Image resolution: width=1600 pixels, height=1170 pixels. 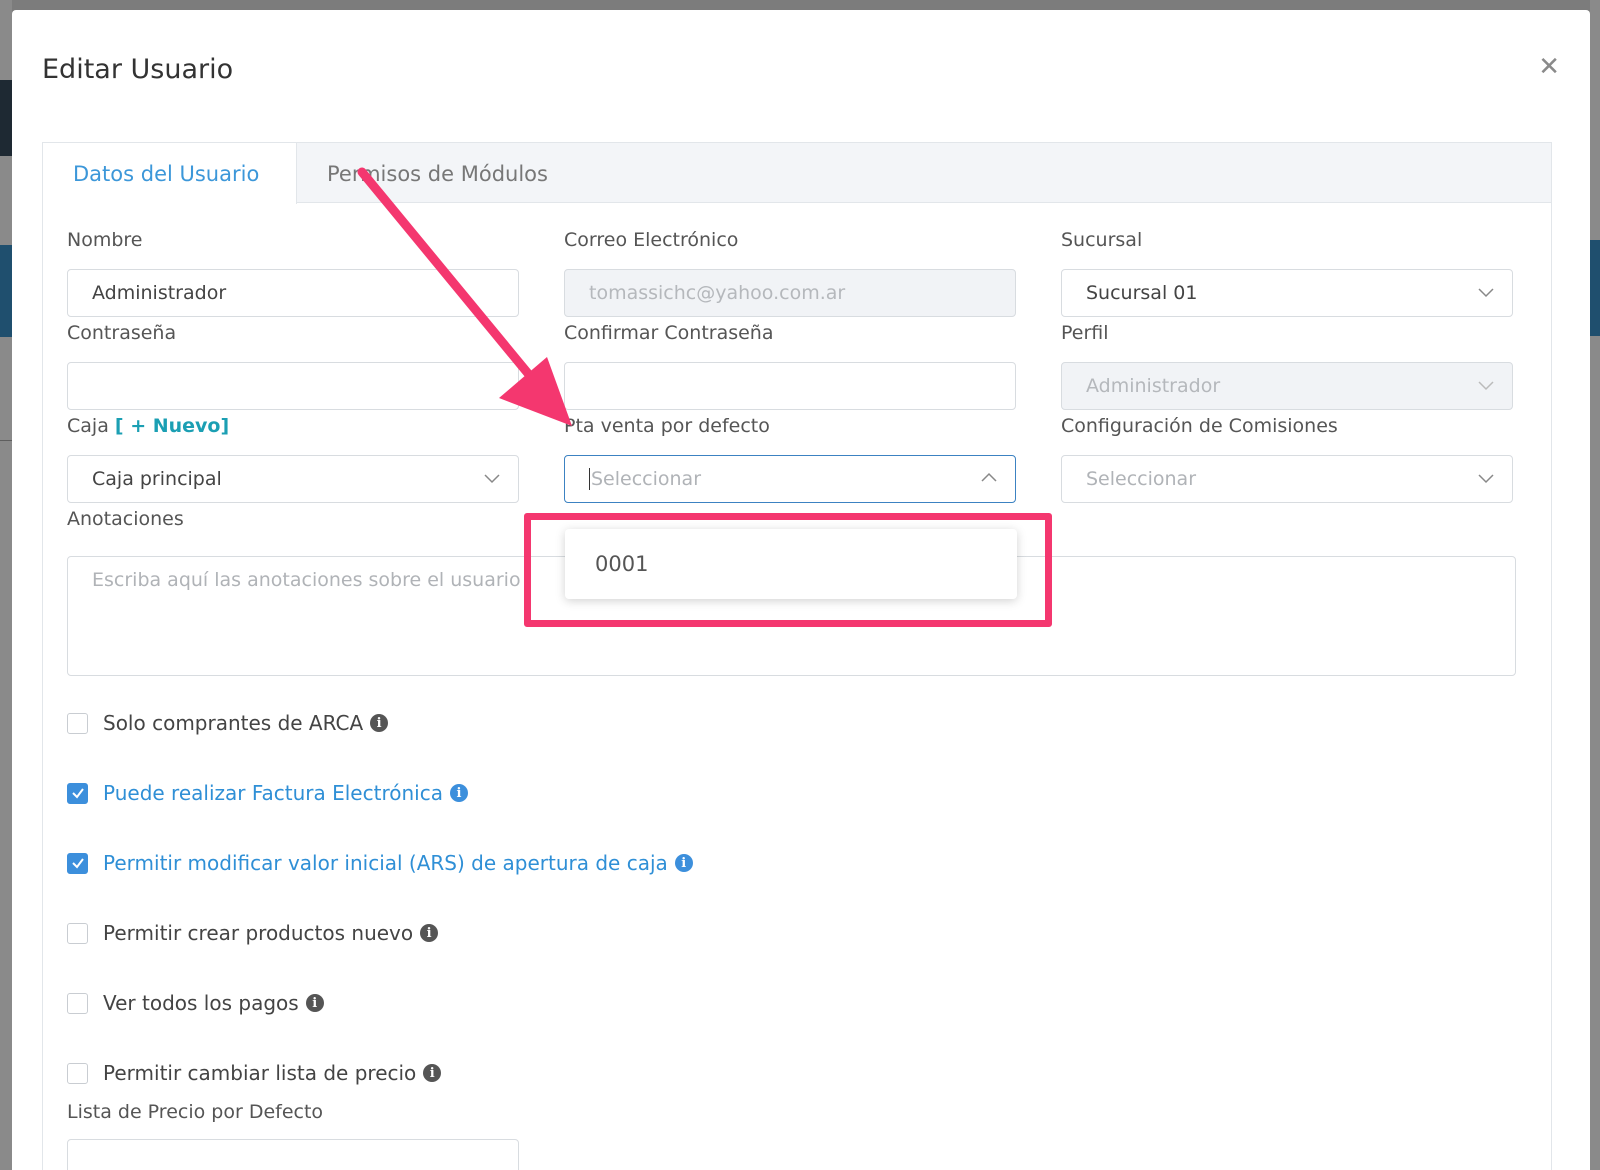 I want to click on nombre-input: Administrador, so click(x=293, y=293).